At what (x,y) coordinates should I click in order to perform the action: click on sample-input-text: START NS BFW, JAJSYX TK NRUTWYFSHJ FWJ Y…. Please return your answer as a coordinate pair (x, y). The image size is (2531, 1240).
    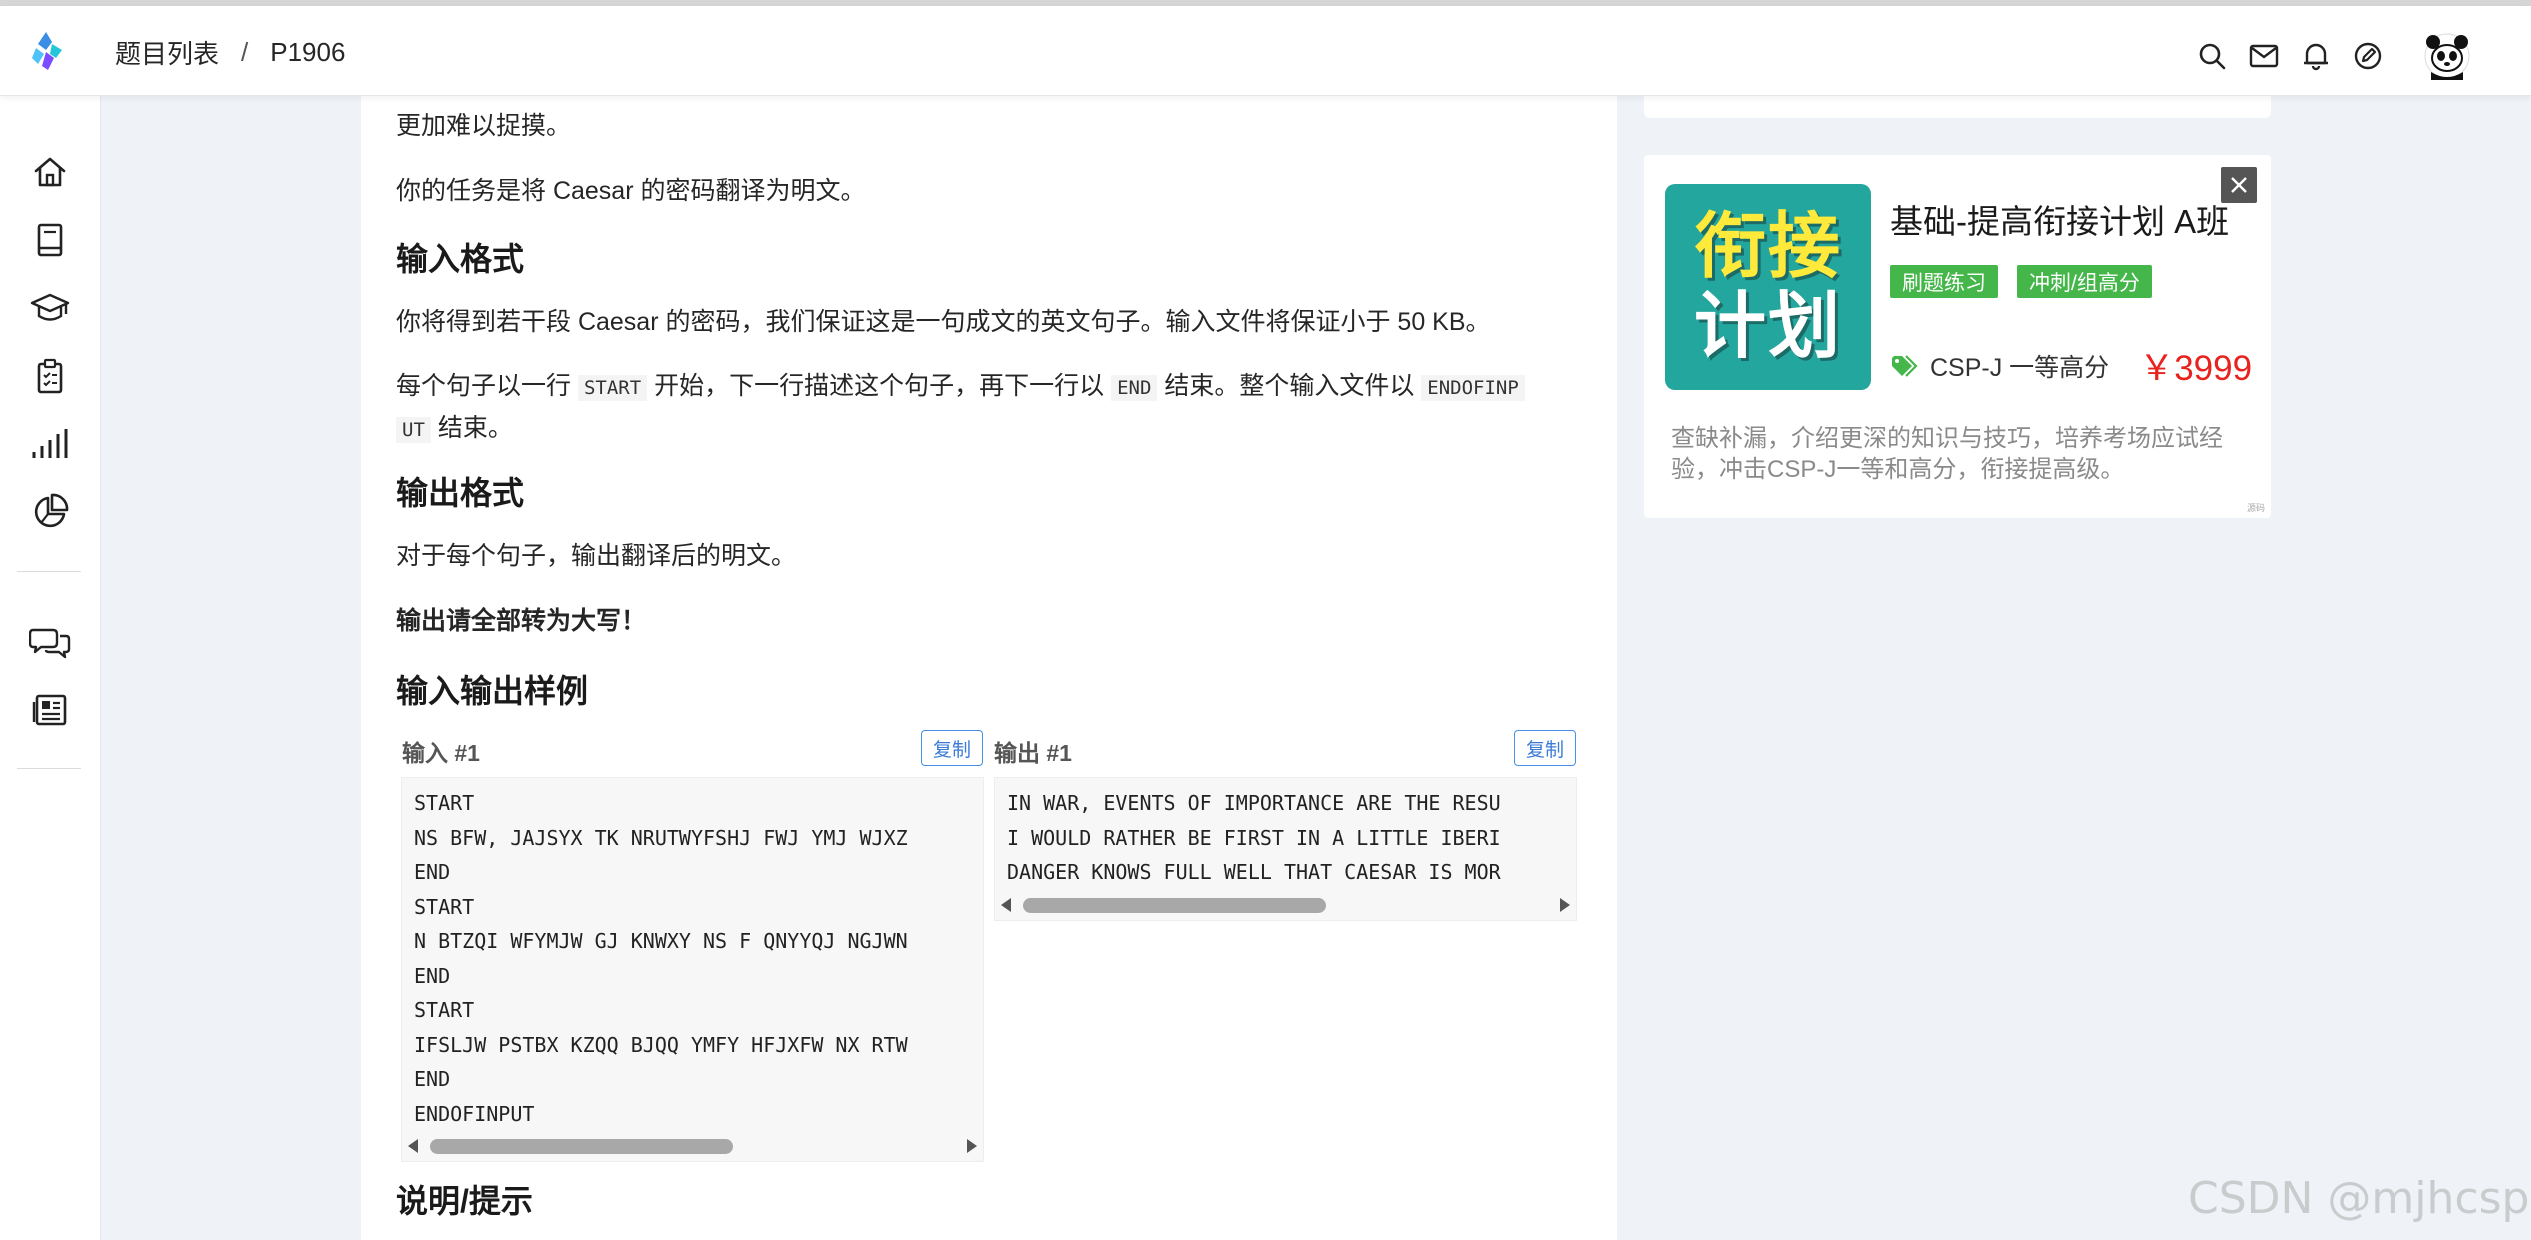
    Looking at the image, I should click on (661, 958).